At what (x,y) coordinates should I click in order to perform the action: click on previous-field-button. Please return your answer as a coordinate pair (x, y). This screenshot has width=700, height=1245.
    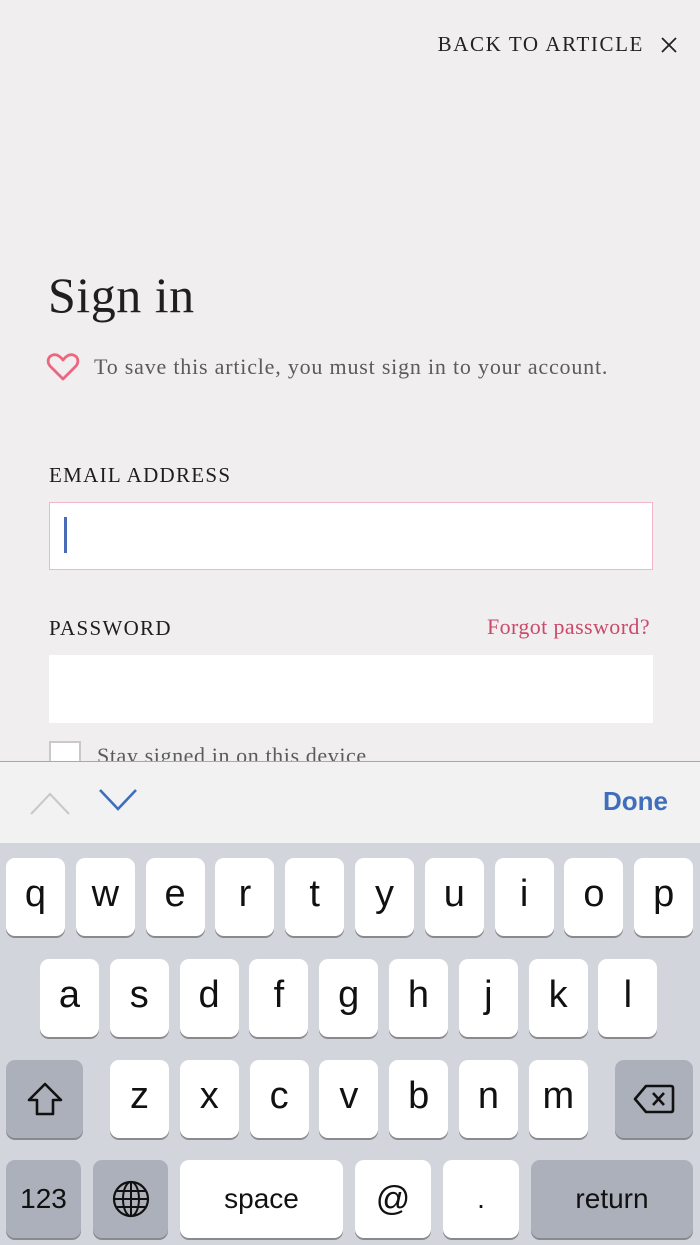
    Looking at the image, I should click on (50, 802).